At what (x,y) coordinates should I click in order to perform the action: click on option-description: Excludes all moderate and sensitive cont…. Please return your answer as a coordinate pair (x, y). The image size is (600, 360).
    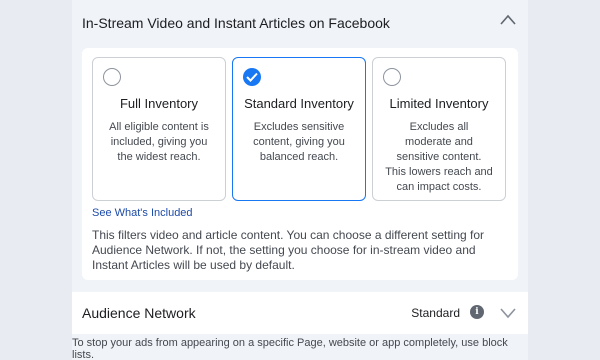
    Looking at the image, I should click on (439, 157).